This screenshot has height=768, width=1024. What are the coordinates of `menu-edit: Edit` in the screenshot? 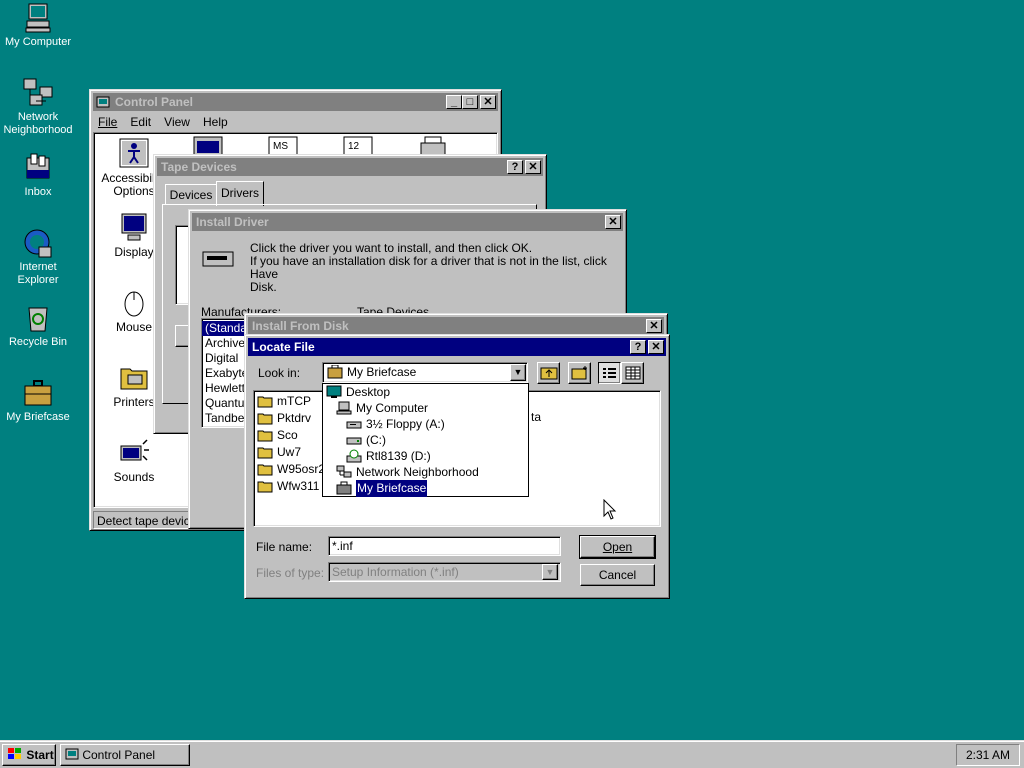 It's located at (140, 122).